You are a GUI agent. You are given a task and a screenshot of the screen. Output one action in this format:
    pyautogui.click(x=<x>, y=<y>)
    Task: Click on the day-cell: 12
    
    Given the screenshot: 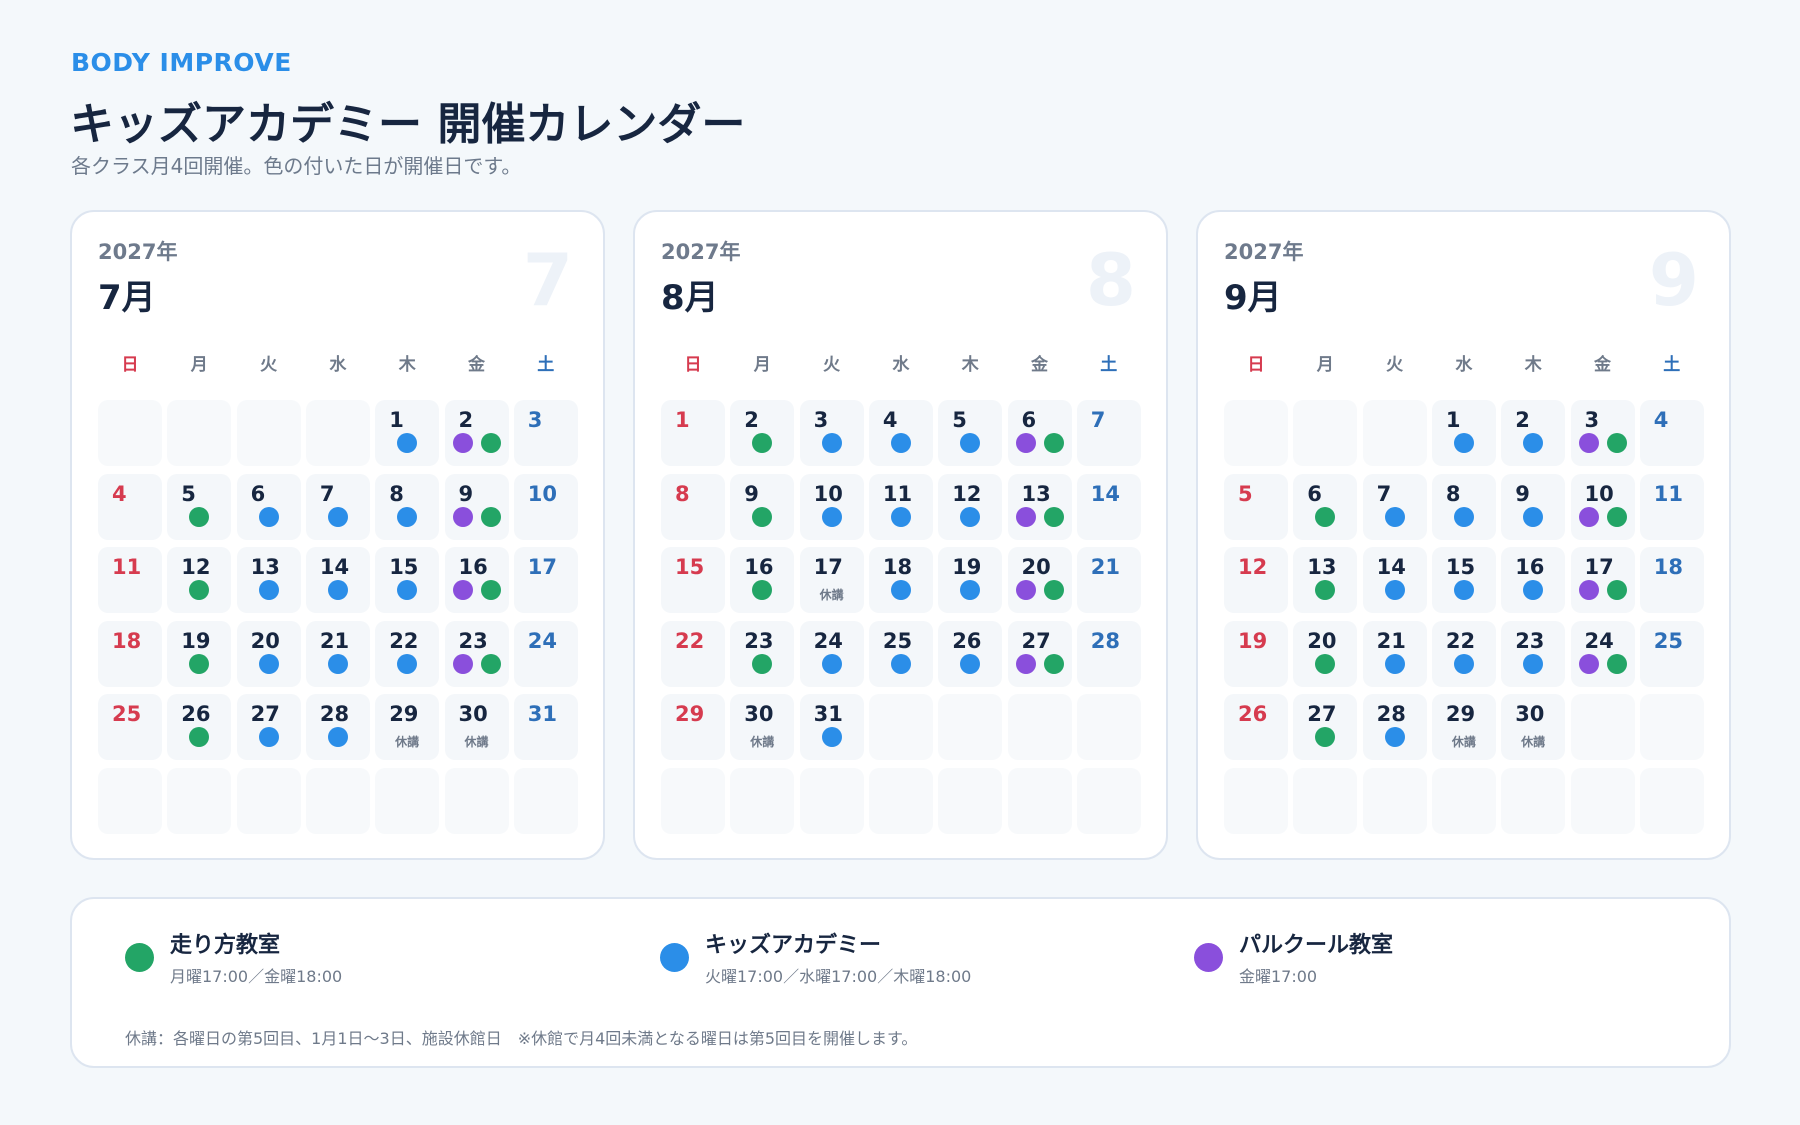 What is the action you would take?
    pyautogui.click(x=199, y=580)
    